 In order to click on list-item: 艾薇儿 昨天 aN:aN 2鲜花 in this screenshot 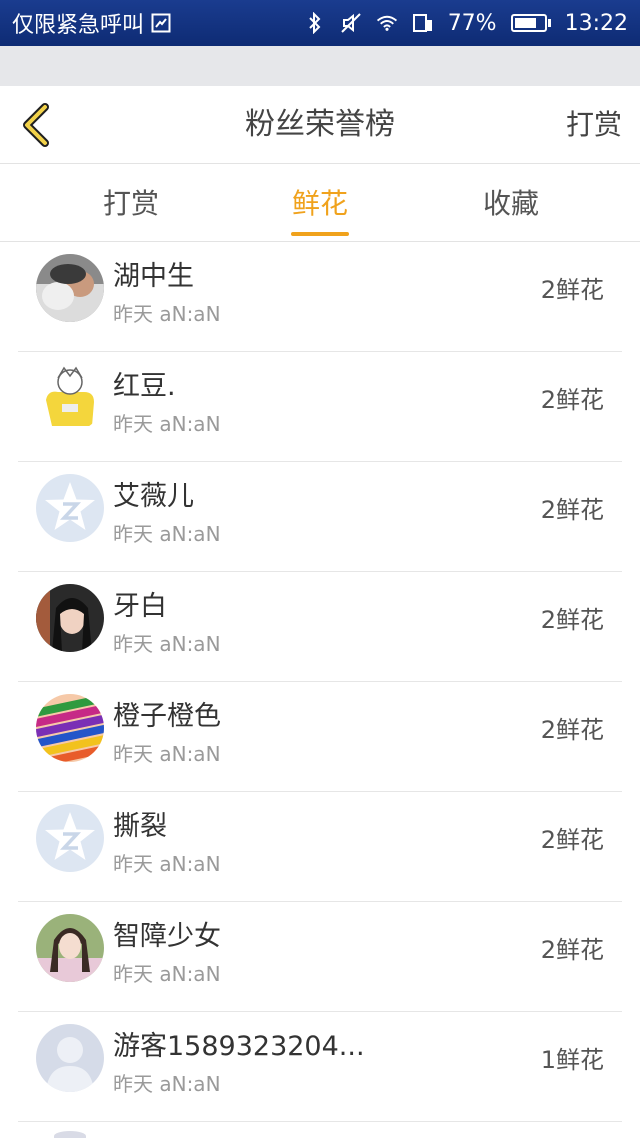, I will do `click(320, 517)`.